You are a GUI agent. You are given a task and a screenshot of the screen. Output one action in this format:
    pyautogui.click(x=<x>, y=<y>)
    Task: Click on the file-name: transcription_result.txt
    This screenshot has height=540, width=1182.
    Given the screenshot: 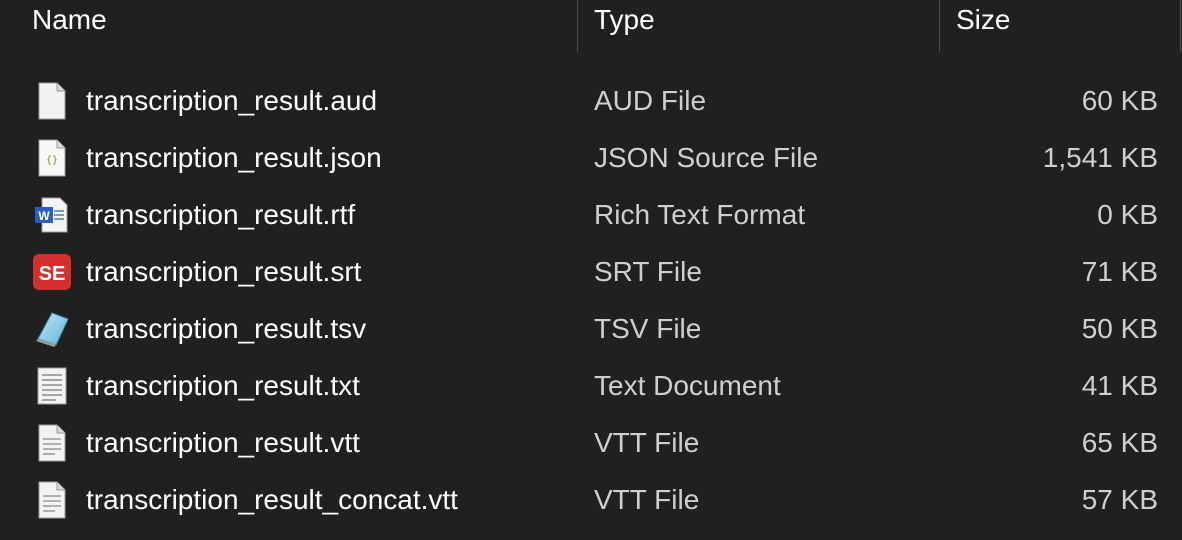 What is the action you would take?
    pyautogui.click(x=223, y=386)
    